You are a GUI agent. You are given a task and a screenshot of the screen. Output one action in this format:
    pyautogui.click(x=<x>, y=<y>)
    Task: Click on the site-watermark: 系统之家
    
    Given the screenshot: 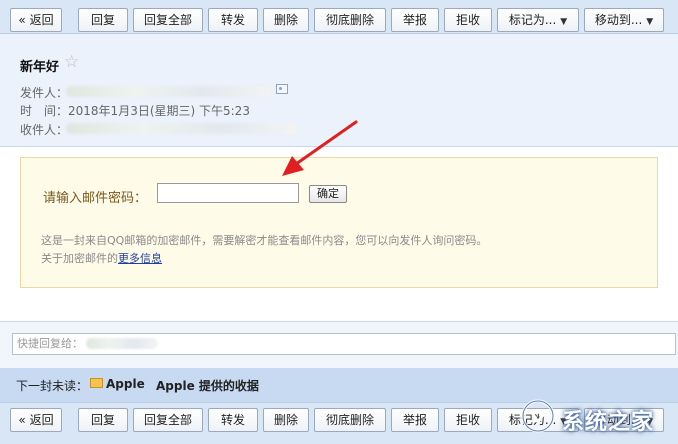 What is the action you would take?
    pyautogui.click(x=593, y=417)
    